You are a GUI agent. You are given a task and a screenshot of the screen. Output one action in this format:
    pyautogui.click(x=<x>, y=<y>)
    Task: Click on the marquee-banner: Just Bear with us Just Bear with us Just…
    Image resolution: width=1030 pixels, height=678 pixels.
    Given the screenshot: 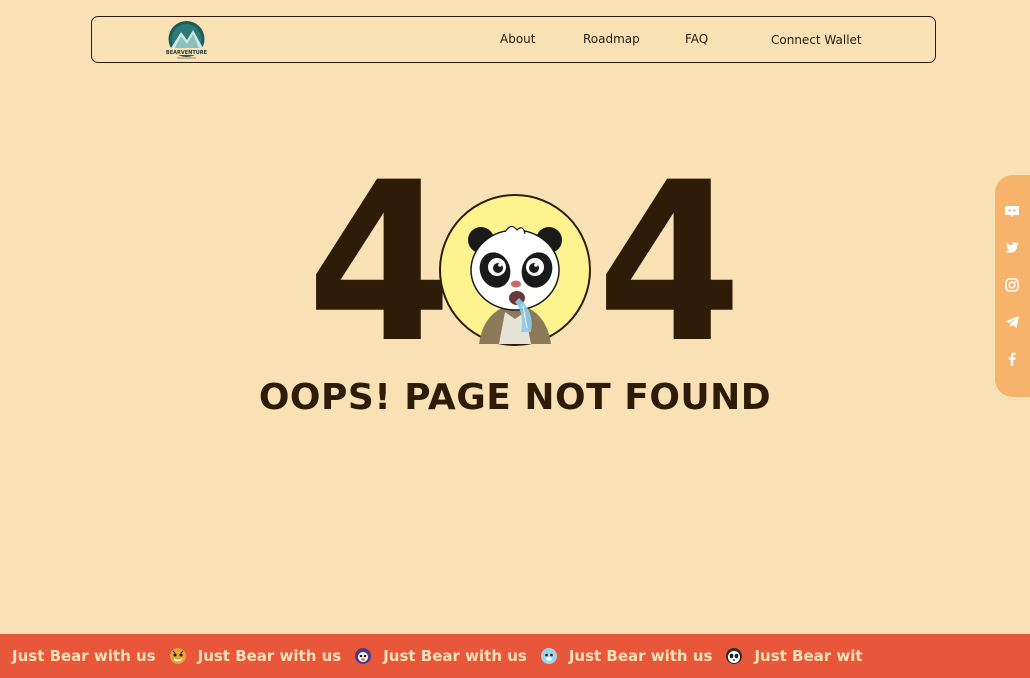 What is the action you would take?
    pyautogui.click(x=515, y=656)
    